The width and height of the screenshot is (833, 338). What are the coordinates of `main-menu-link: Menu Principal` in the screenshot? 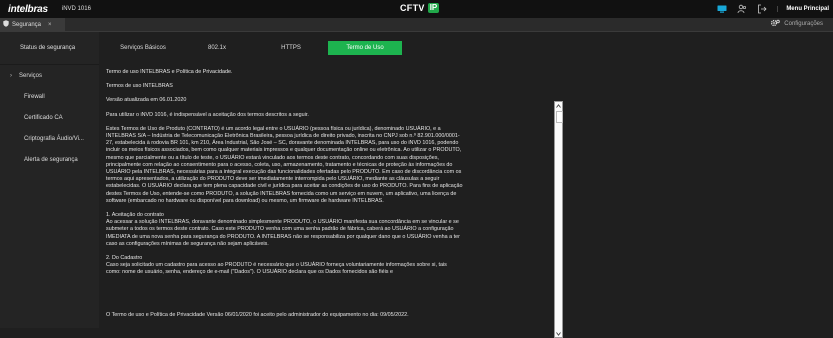 It's located at (803, 9).